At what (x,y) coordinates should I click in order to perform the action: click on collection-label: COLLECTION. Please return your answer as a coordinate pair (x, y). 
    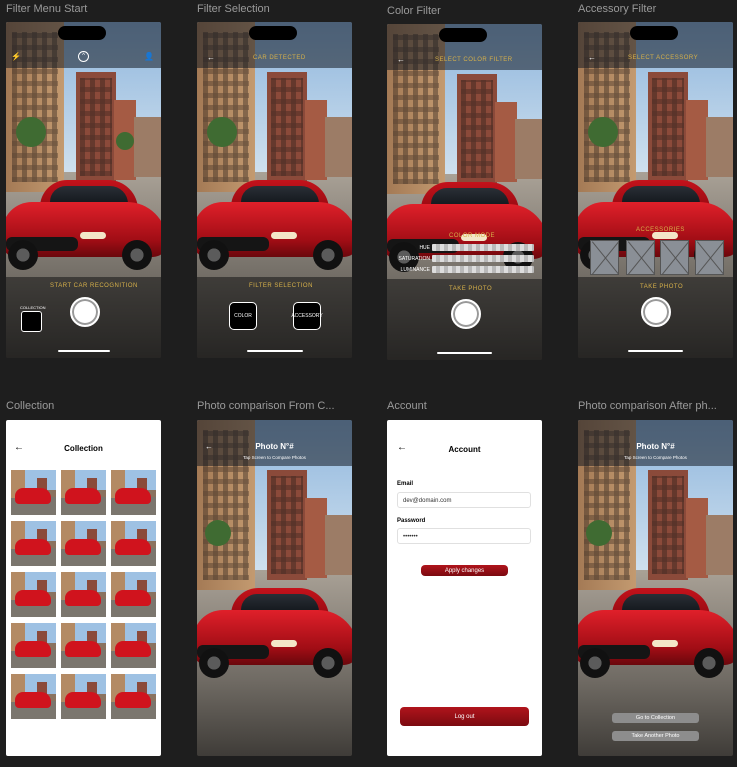
    Looking at the image, I should click on (33, 307).